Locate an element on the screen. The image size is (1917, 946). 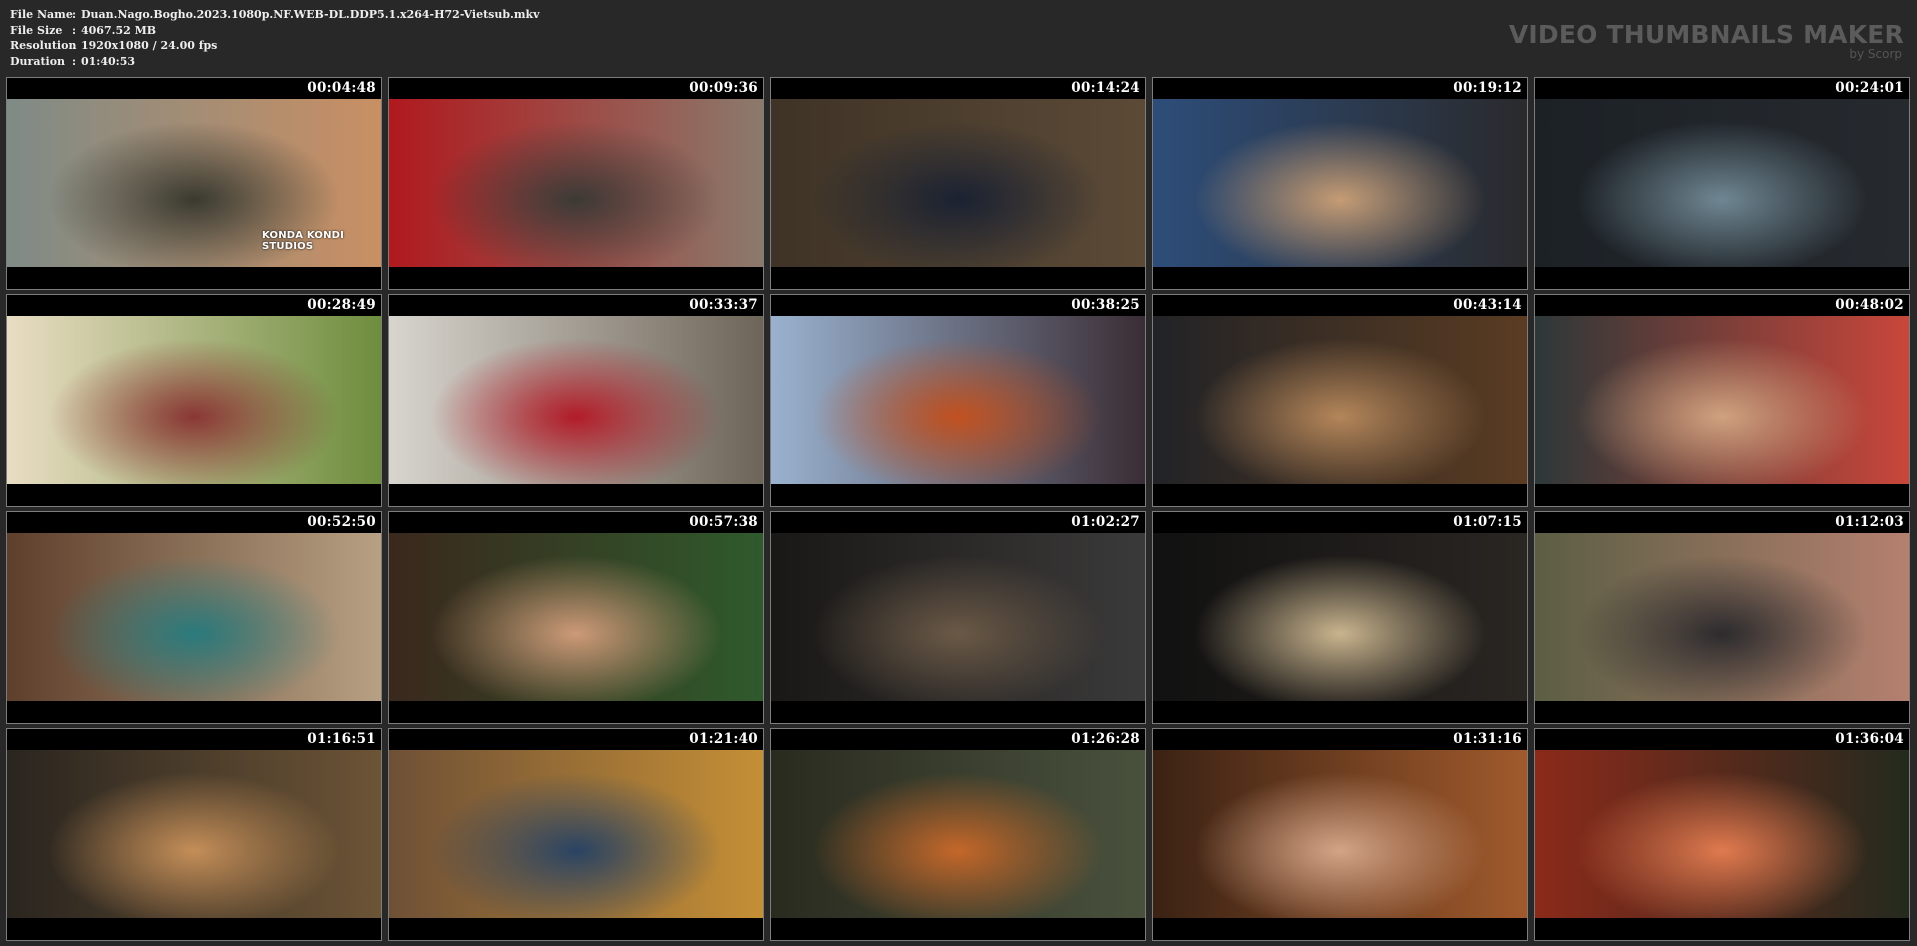
resolution-row: Resolution : 1920x1080 / 24.00 fps is located at coordinates (275, 46).